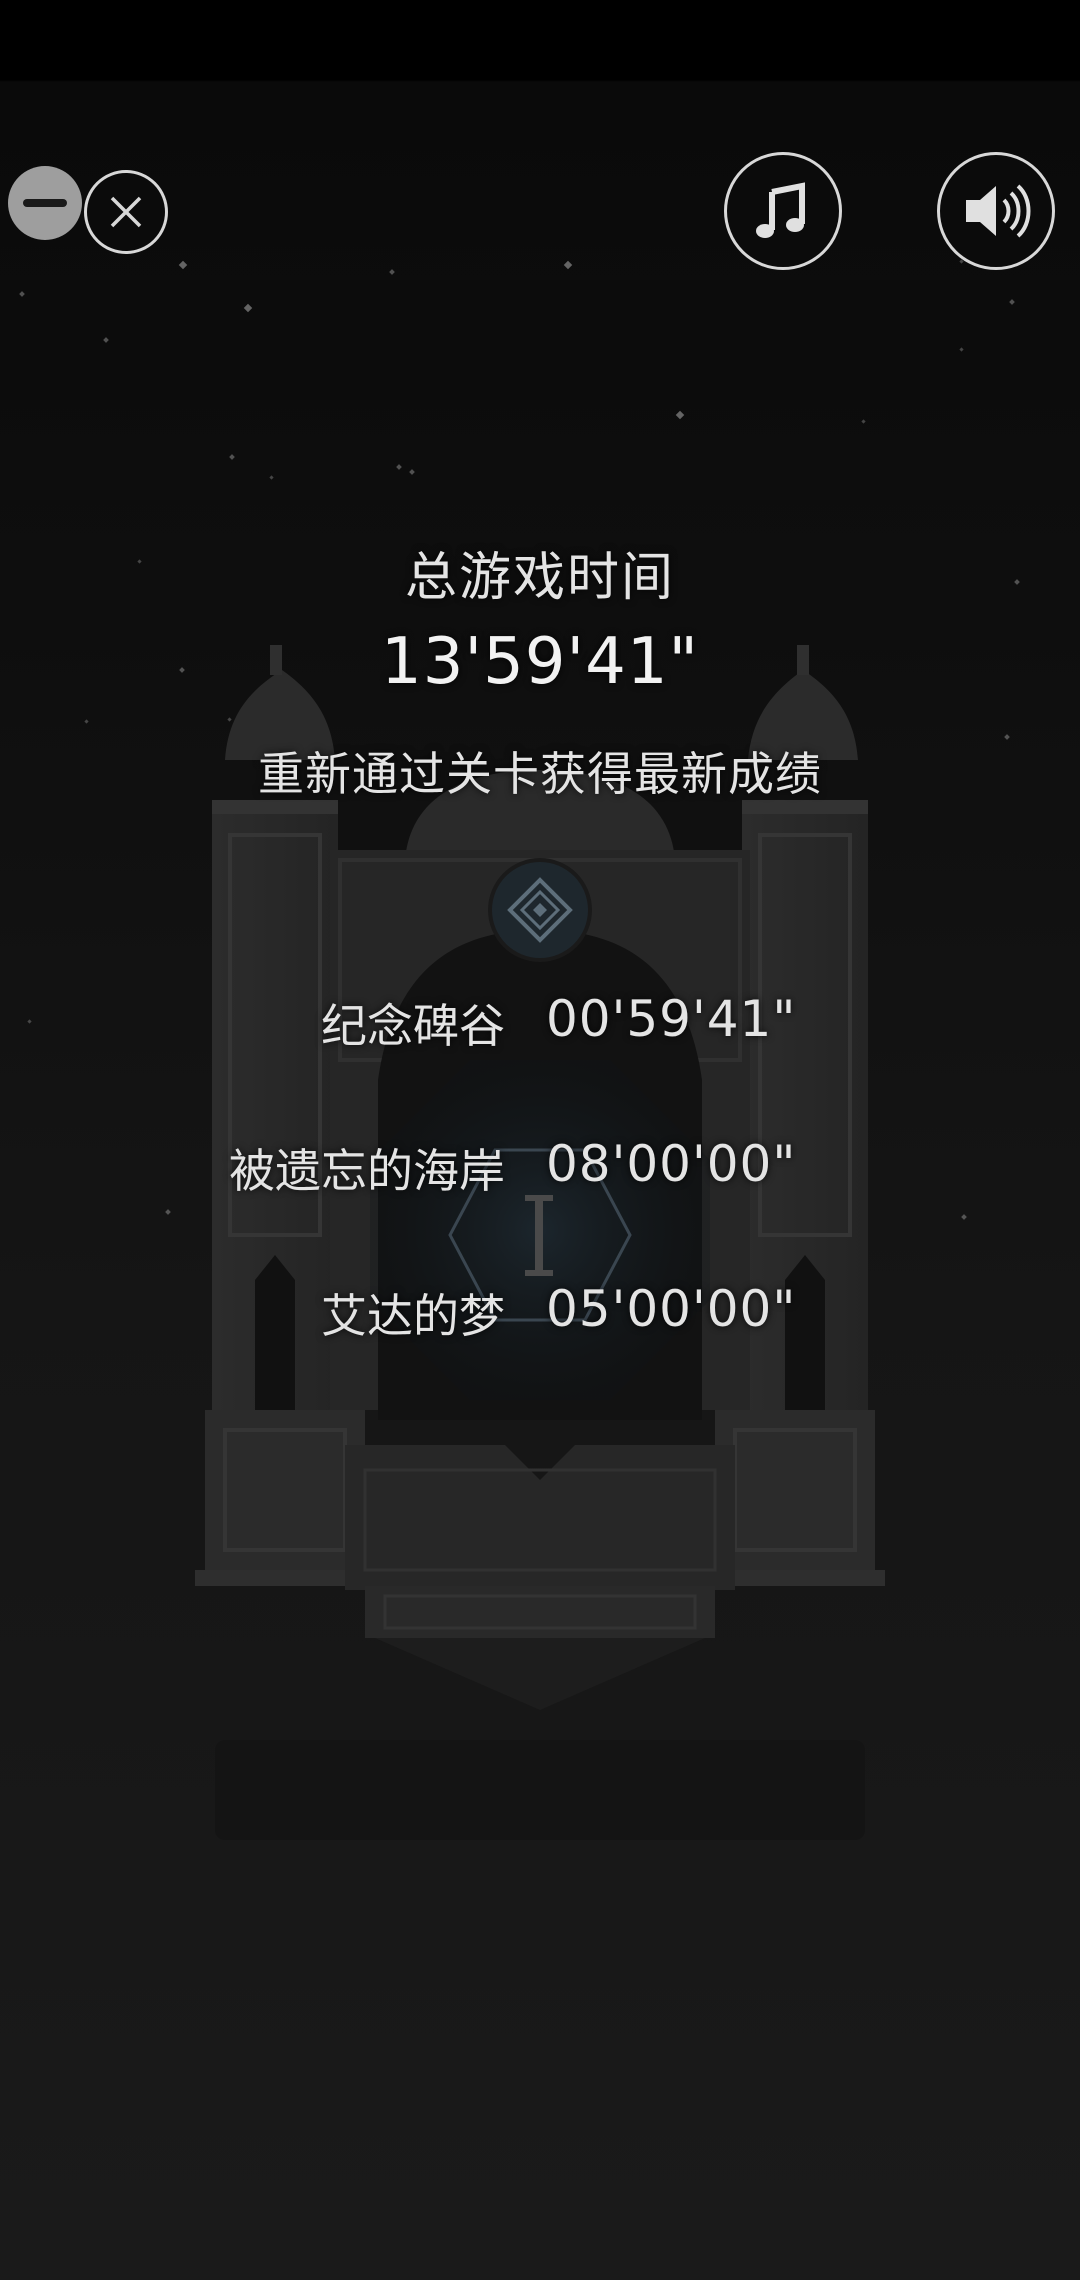 This screenshot has width=1080, height=2280. What do you see at coordinates (540, 774) in the screenshot?
I see `replay-hint-text: 重新通过关卡获得最新成绩` at bounding box center [540, 774].